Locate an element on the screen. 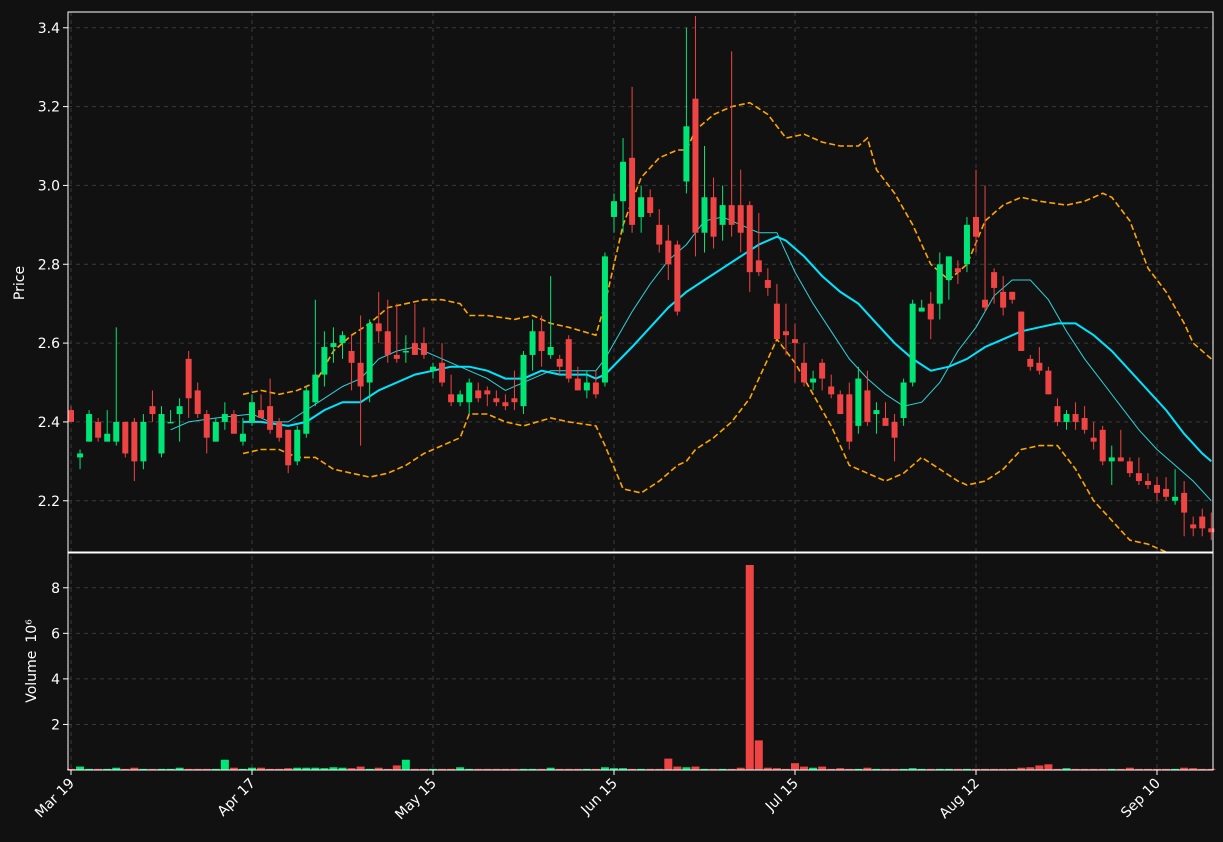 Image resolution: width=1223 pixels, height=842 pixels. price-tick-label: 3.0 is located at coordinates (49, 186).